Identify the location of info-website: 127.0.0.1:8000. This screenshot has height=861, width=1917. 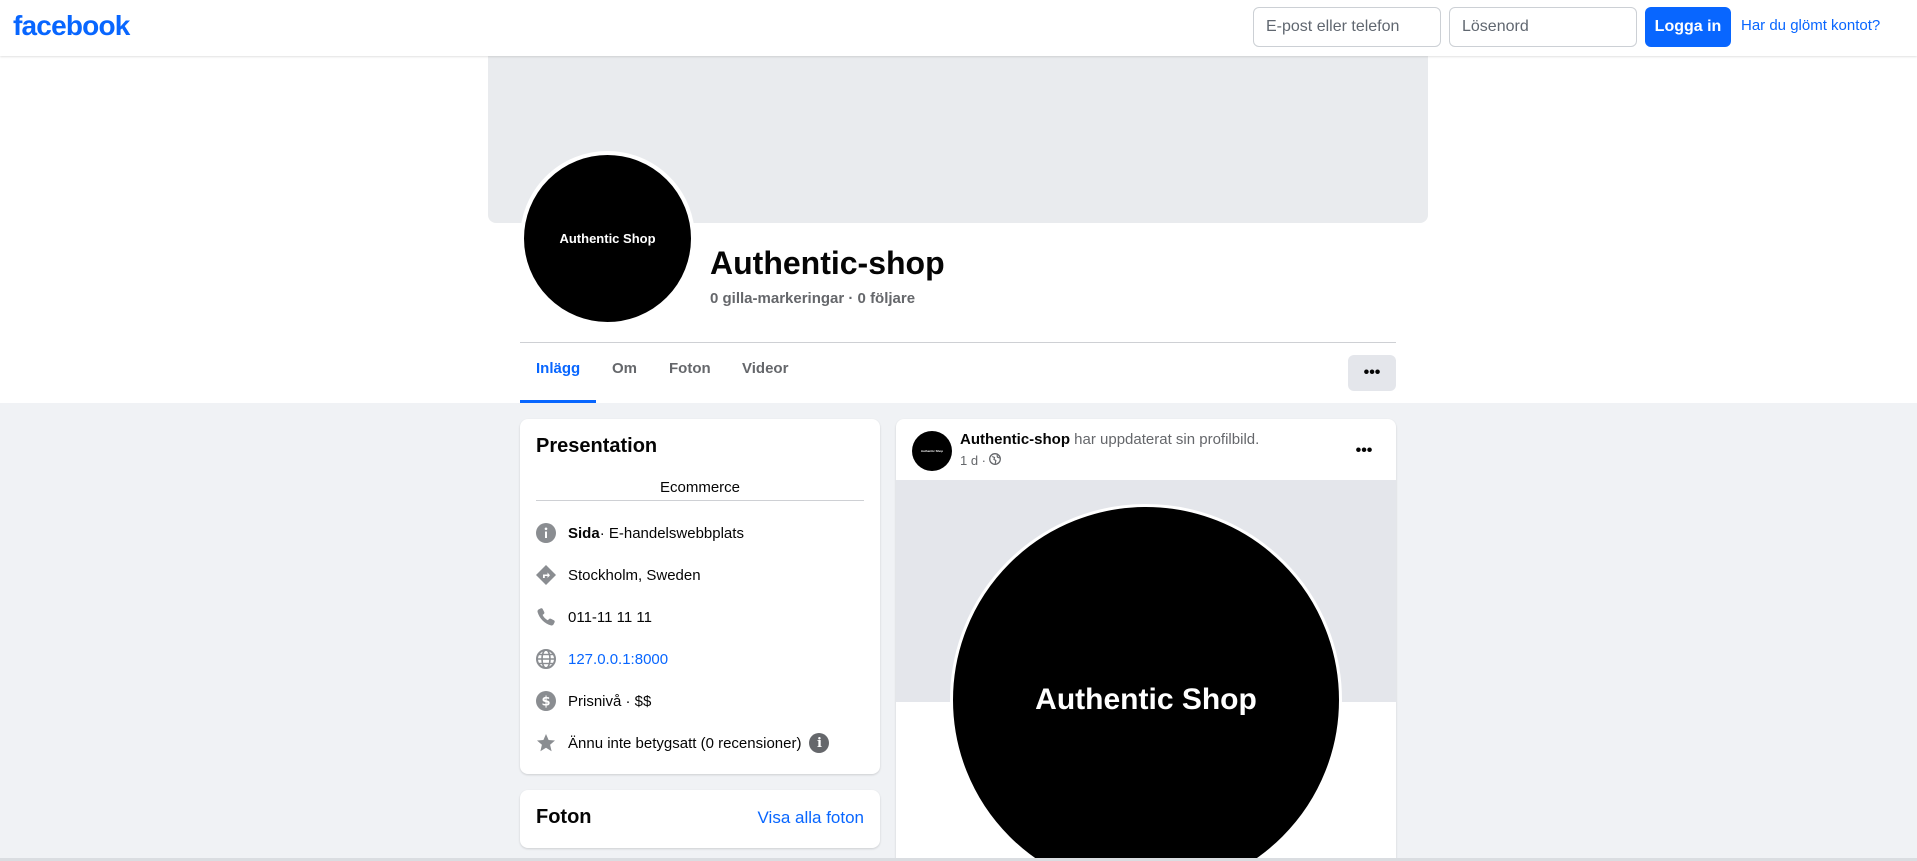
(602, 659).